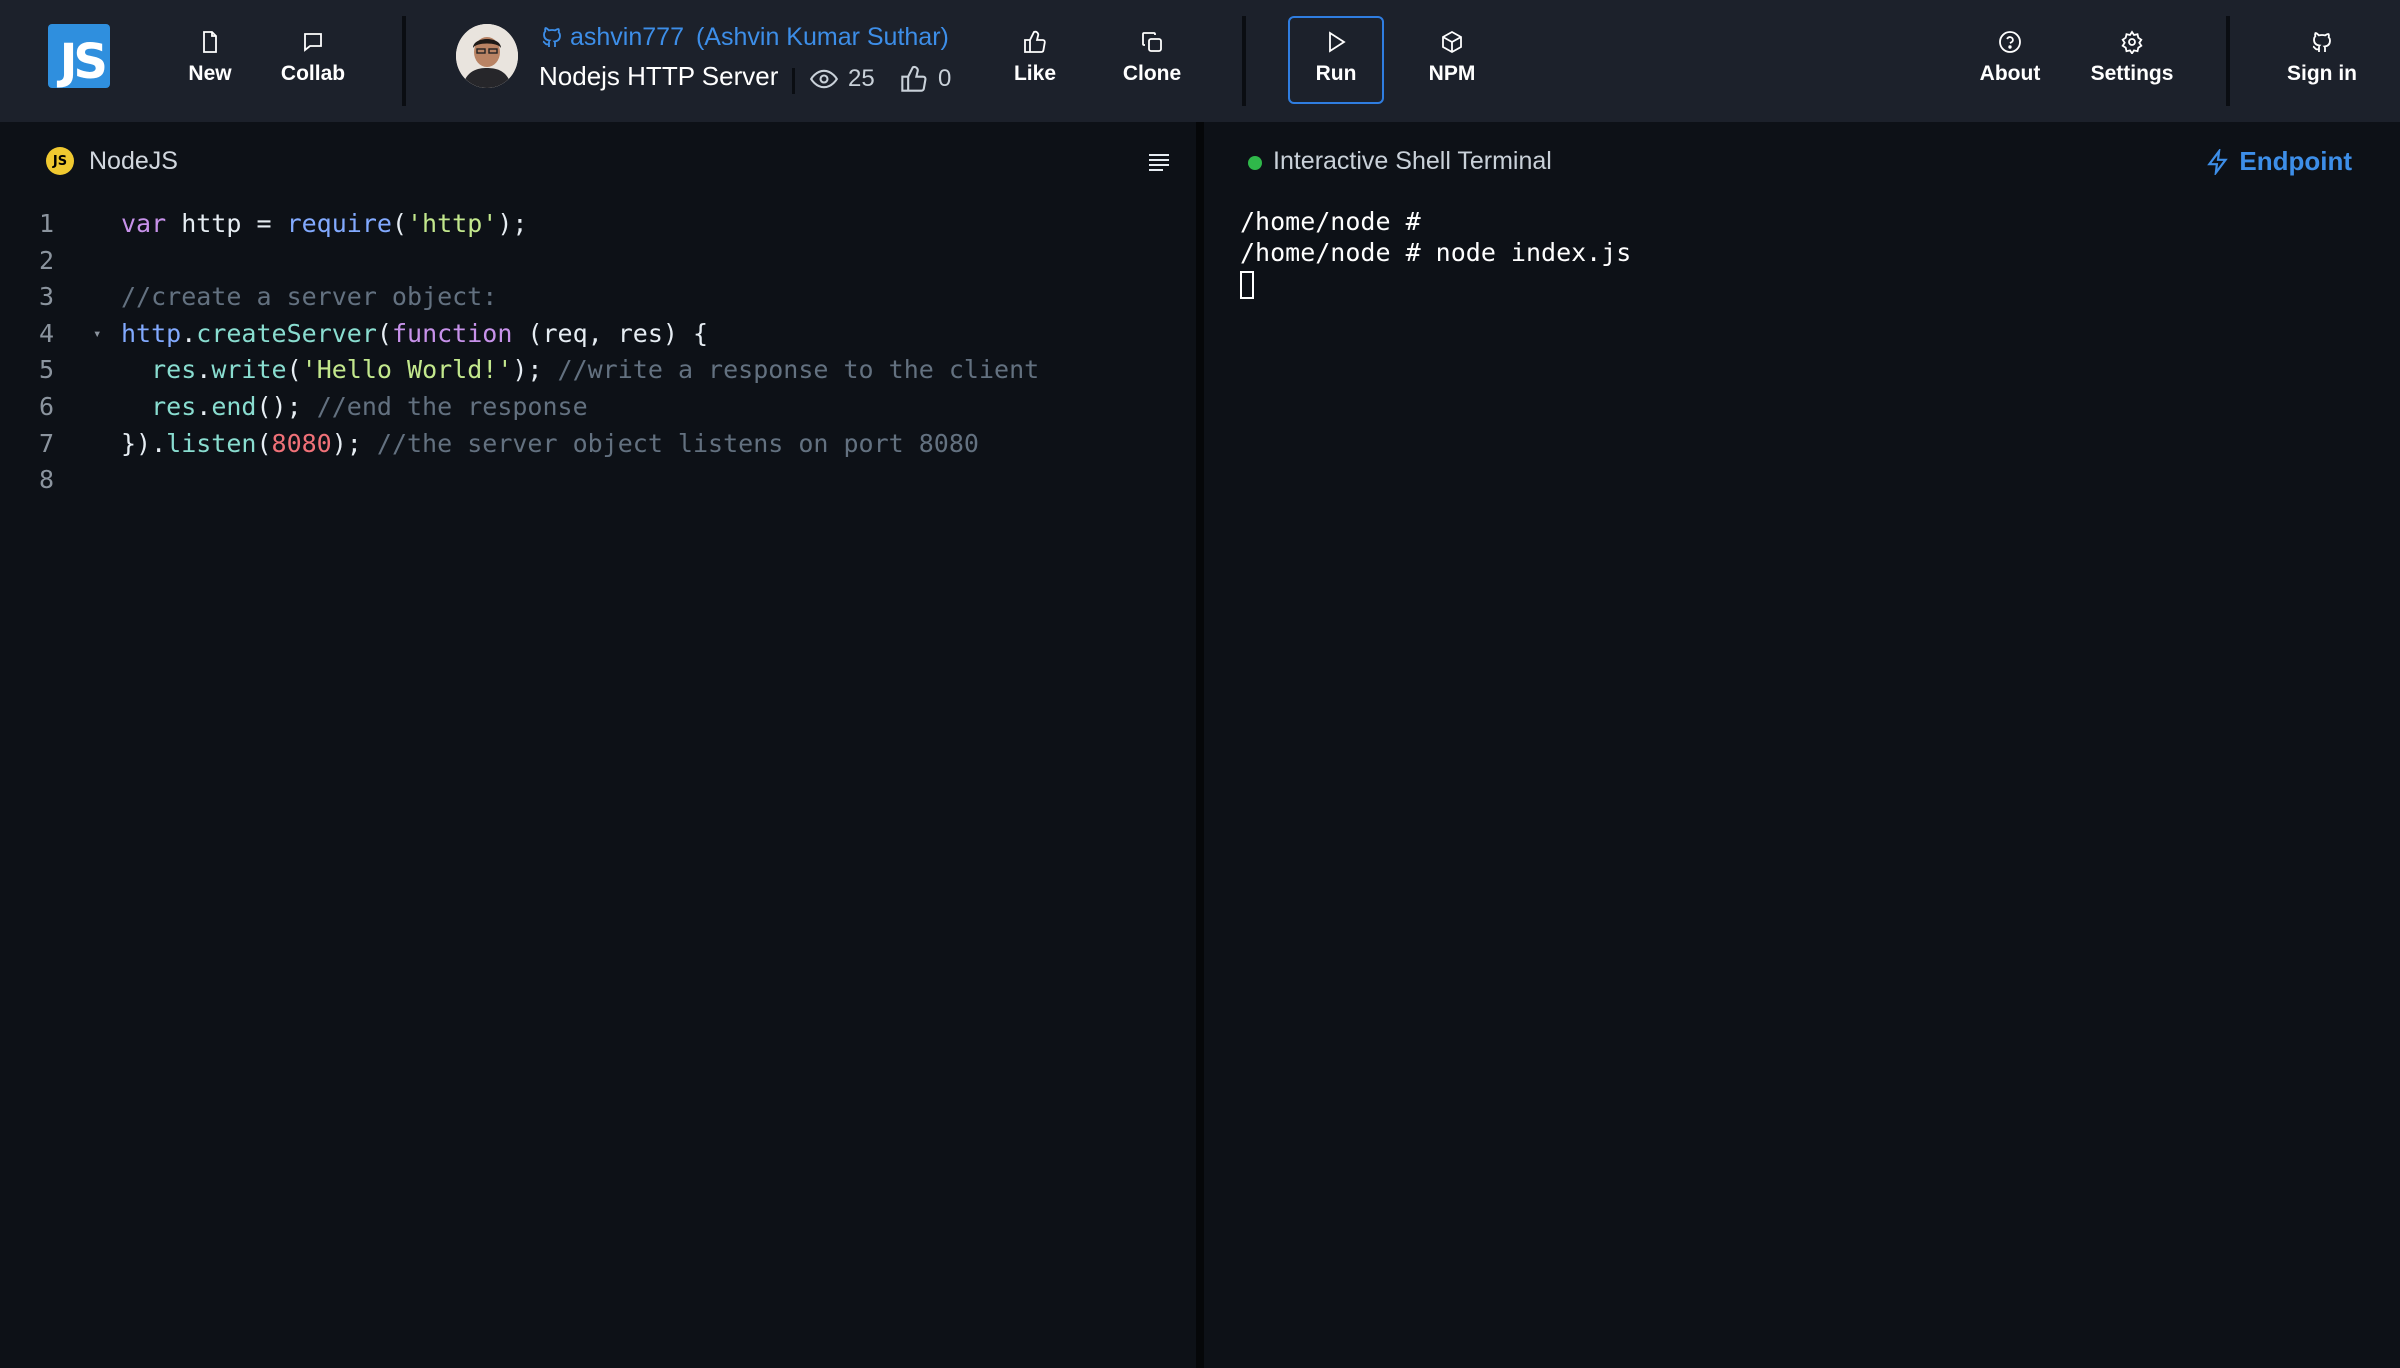 The height and width of the screenshot is (1368, 2400). Describe the element at coordinates (945, 78) in the screenshot. I see `likes-value: 0` at that location.